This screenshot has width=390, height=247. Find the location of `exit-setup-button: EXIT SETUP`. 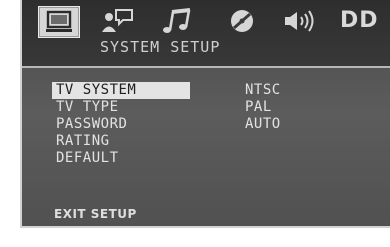

exit-setup-button: EXIT SETUP is located at coordinates (95, 214).